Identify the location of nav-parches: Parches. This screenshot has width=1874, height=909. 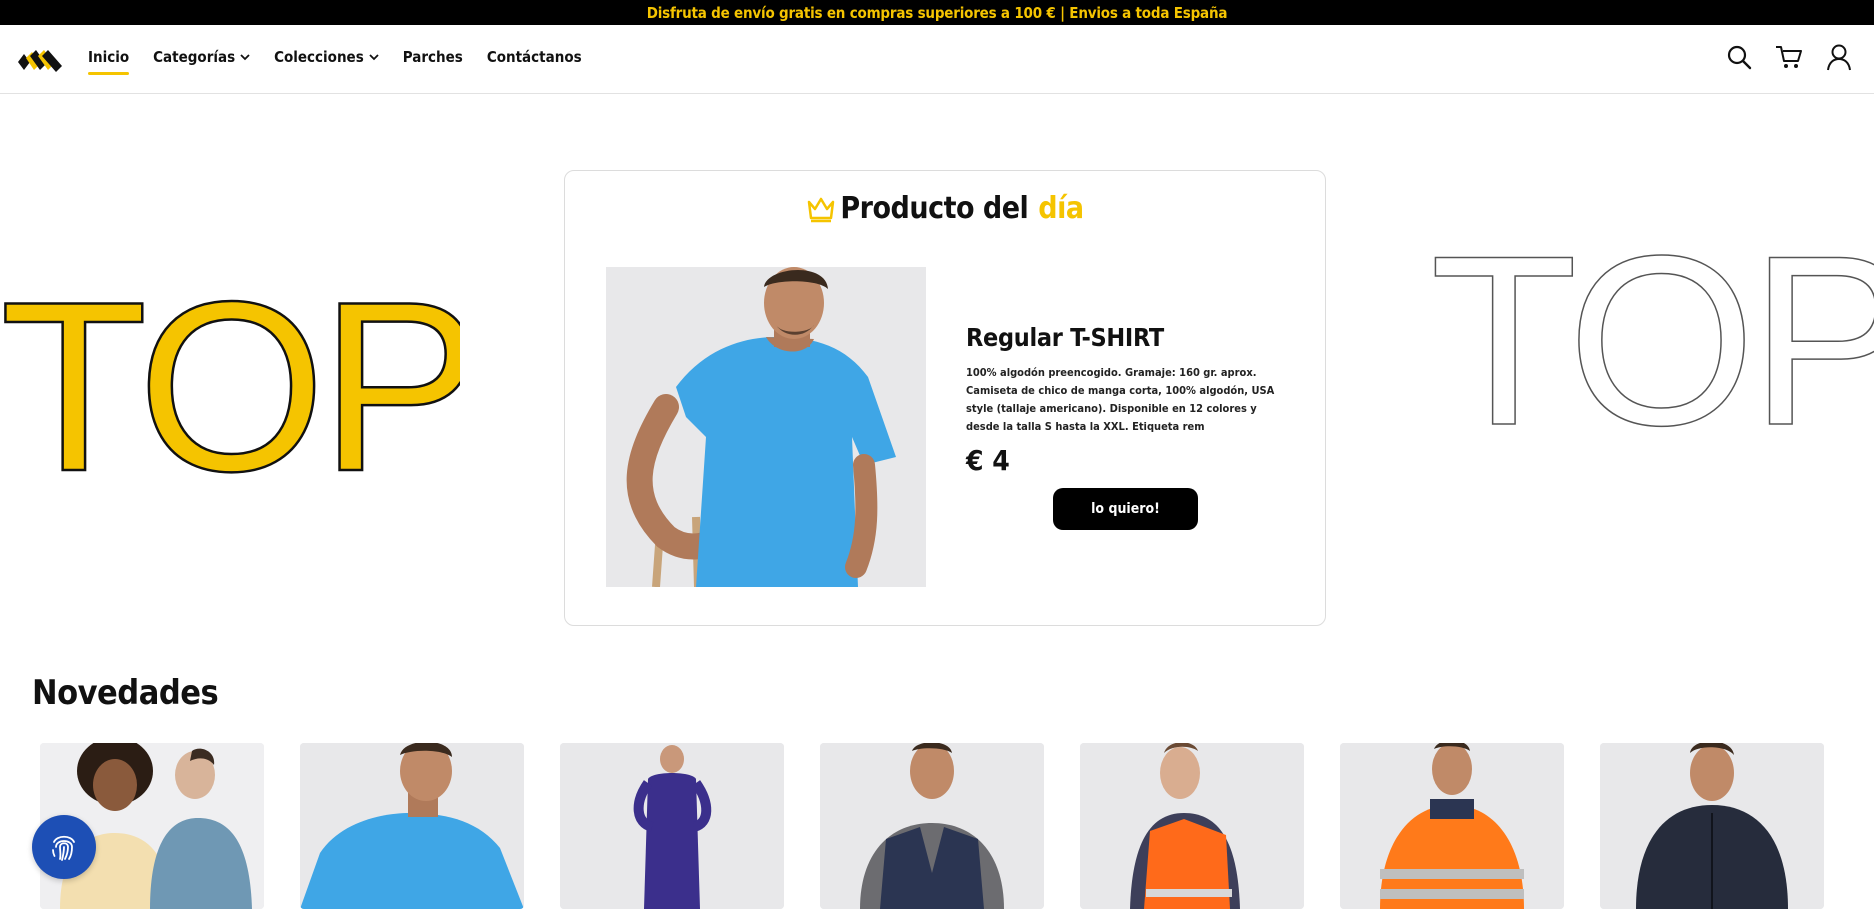
(433, 57).